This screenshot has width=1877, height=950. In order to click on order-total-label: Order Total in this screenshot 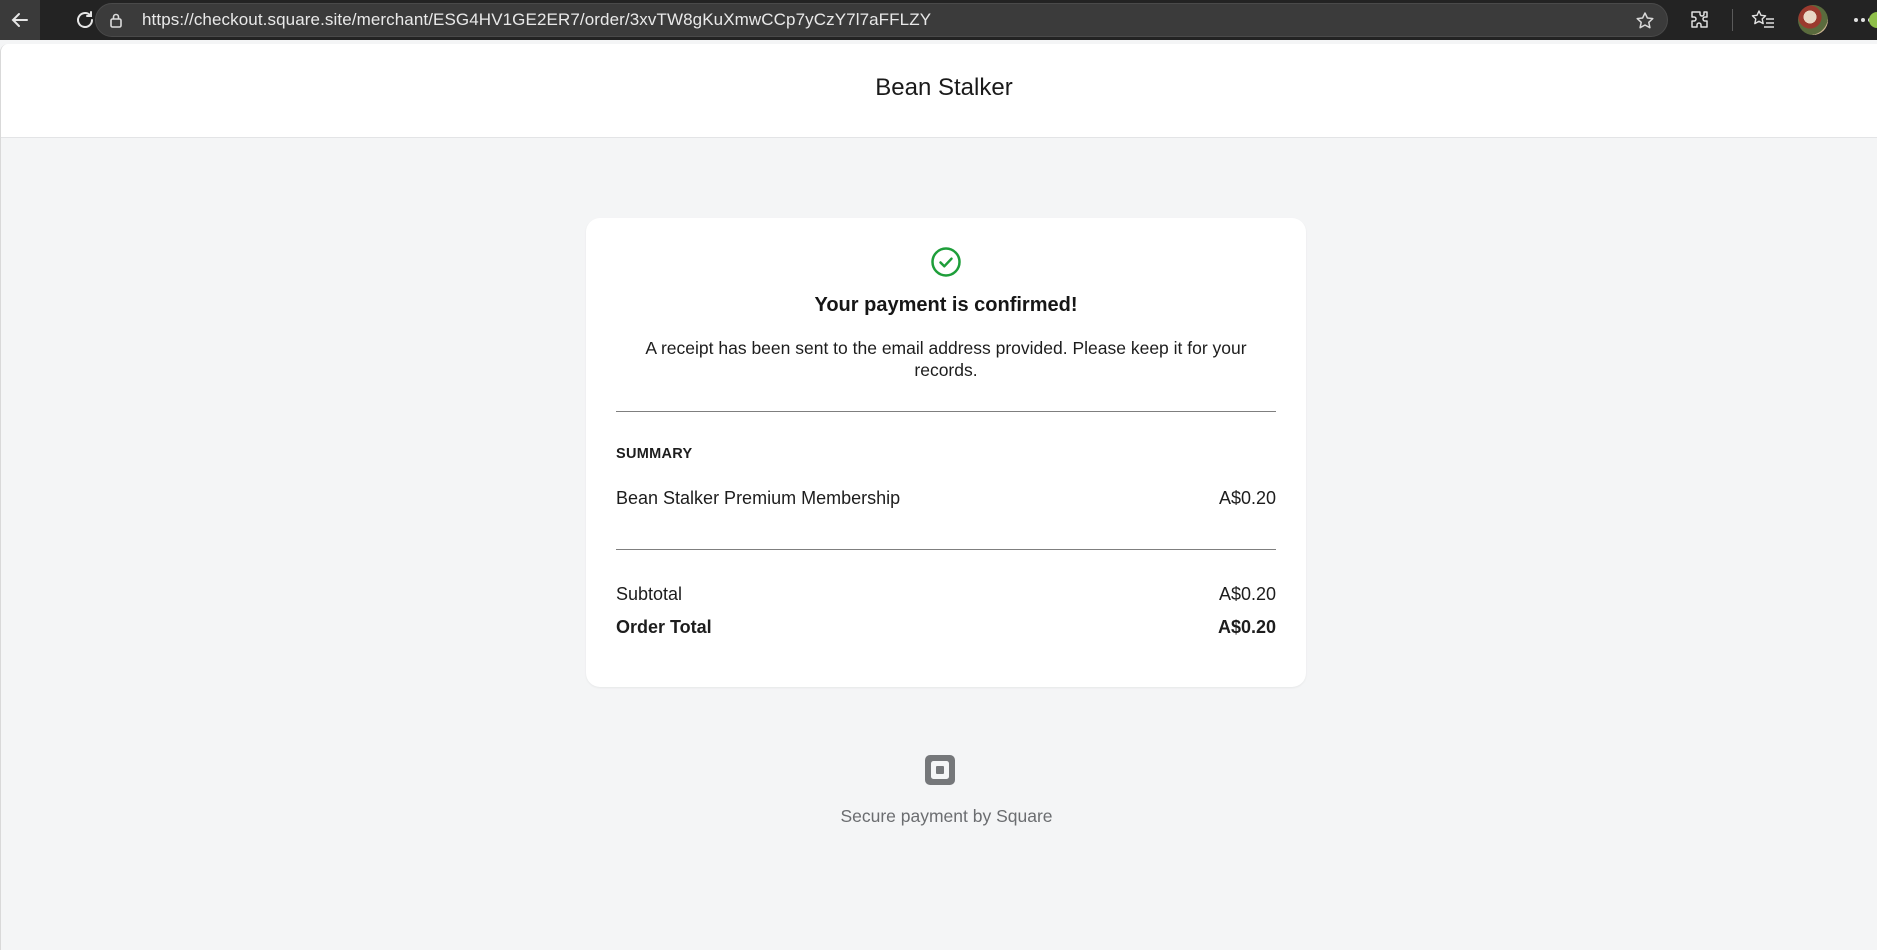, I will do `click(664, 627)`.